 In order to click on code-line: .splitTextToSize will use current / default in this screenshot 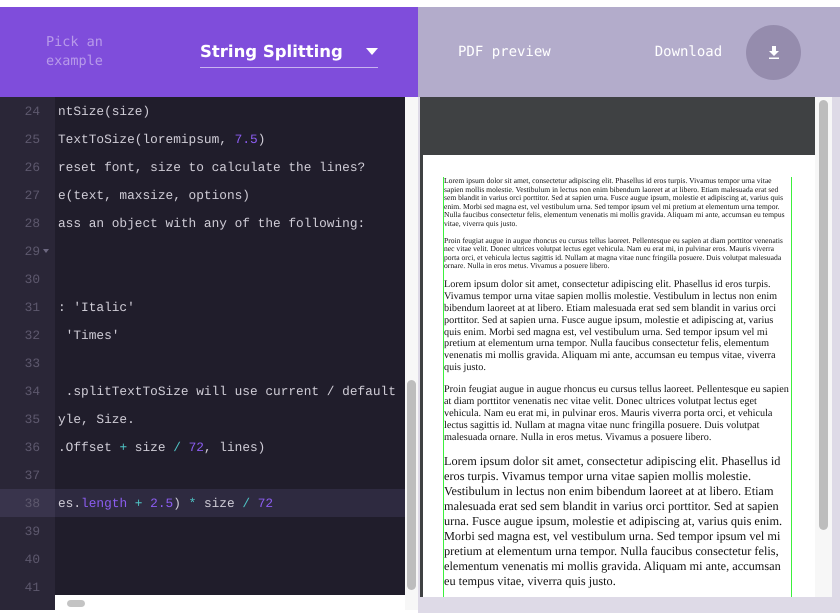, I will do `click(230, 391)`.